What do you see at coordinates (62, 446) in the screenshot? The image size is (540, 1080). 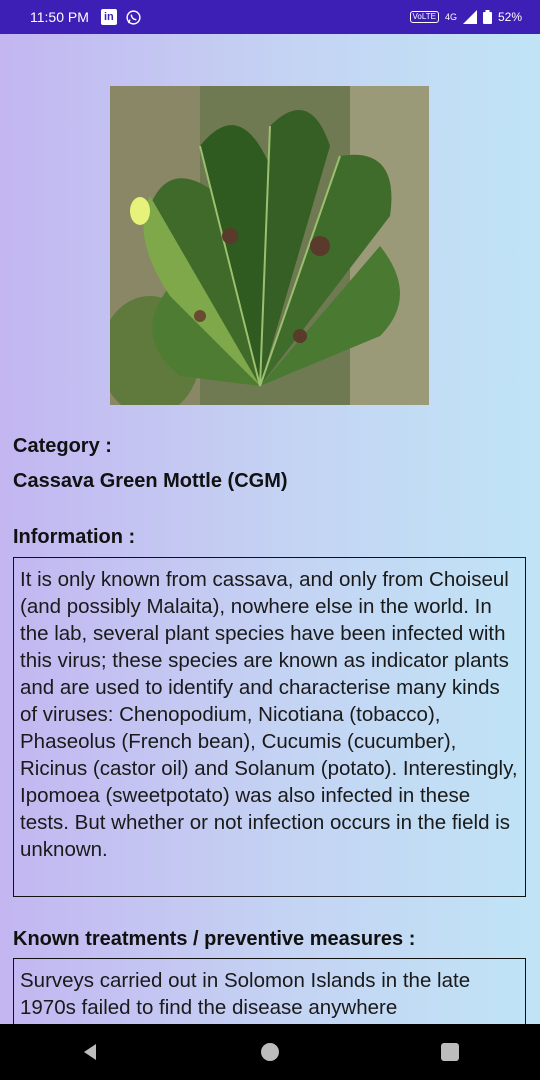 I see `category-label: Category :` at bounding box center [62, 446].